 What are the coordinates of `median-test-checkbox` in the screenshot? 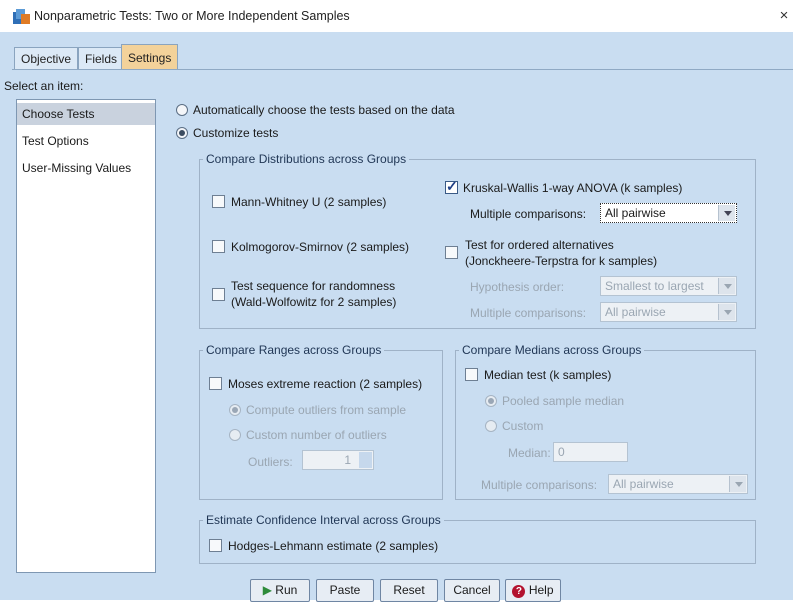 It's located at (471, 374).